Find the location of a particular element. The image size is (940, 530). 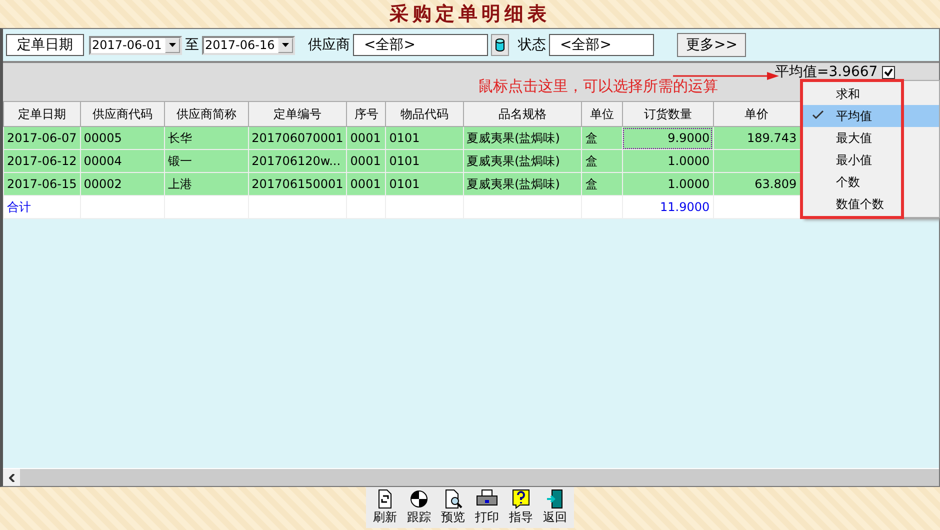

status-label: 状态 is located at coordinates (532, 45).